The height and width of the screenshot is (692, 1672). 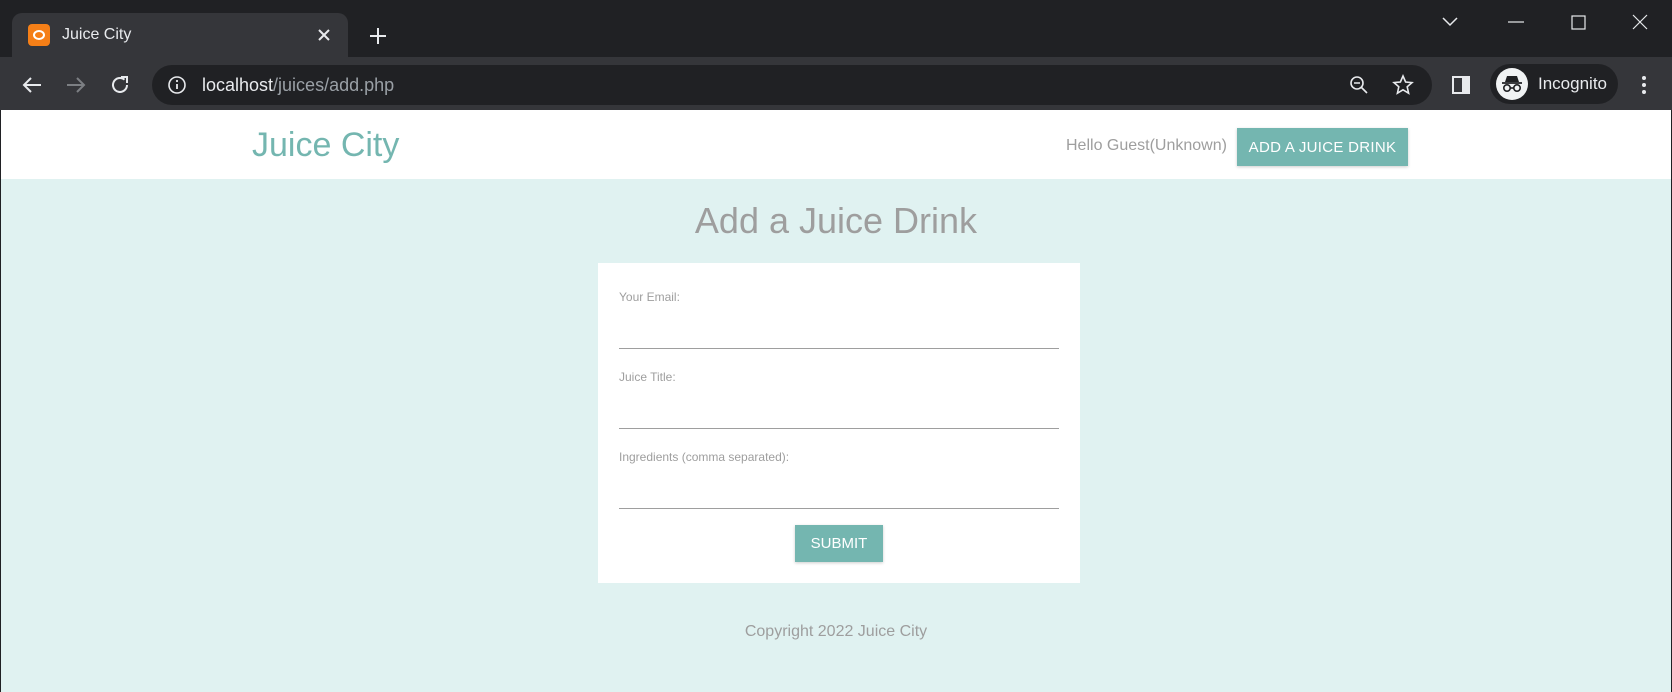 I want to click on bookmark-star-icon, so click(x=1403, y=85).